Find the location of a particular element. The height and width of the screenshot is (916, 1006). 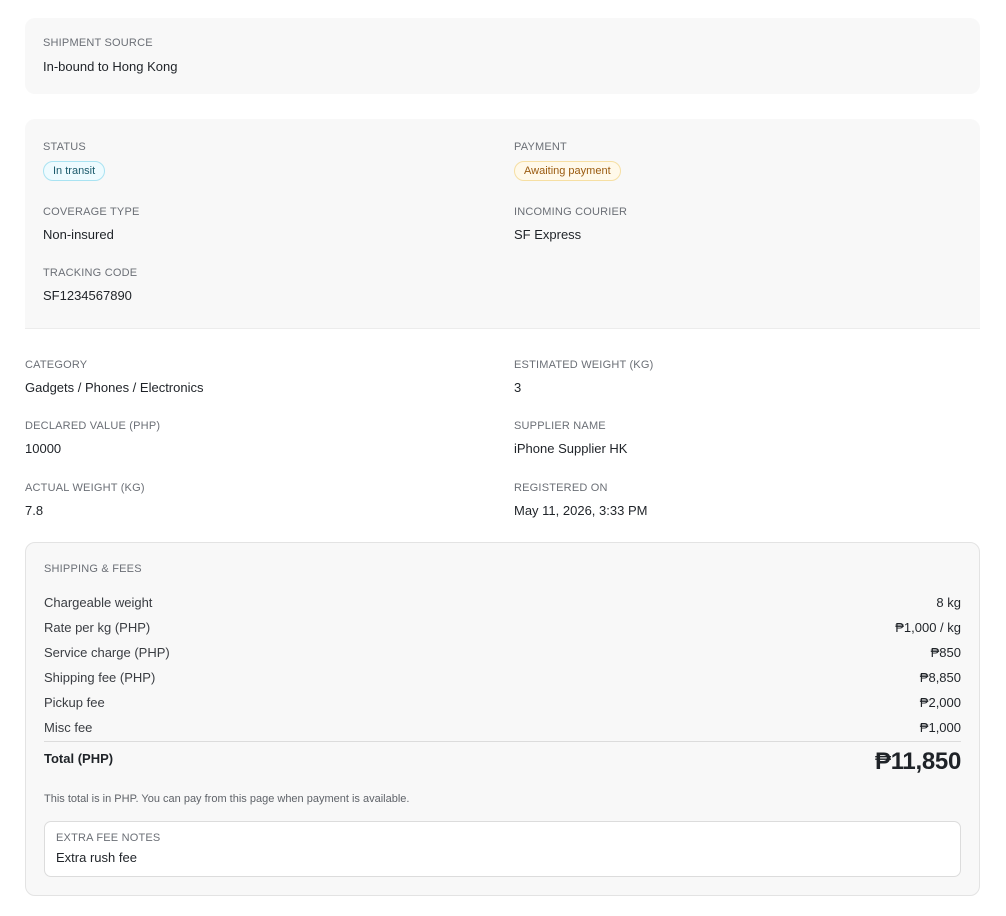

fee-label: Misc fee is located at coordinates (68, 727).